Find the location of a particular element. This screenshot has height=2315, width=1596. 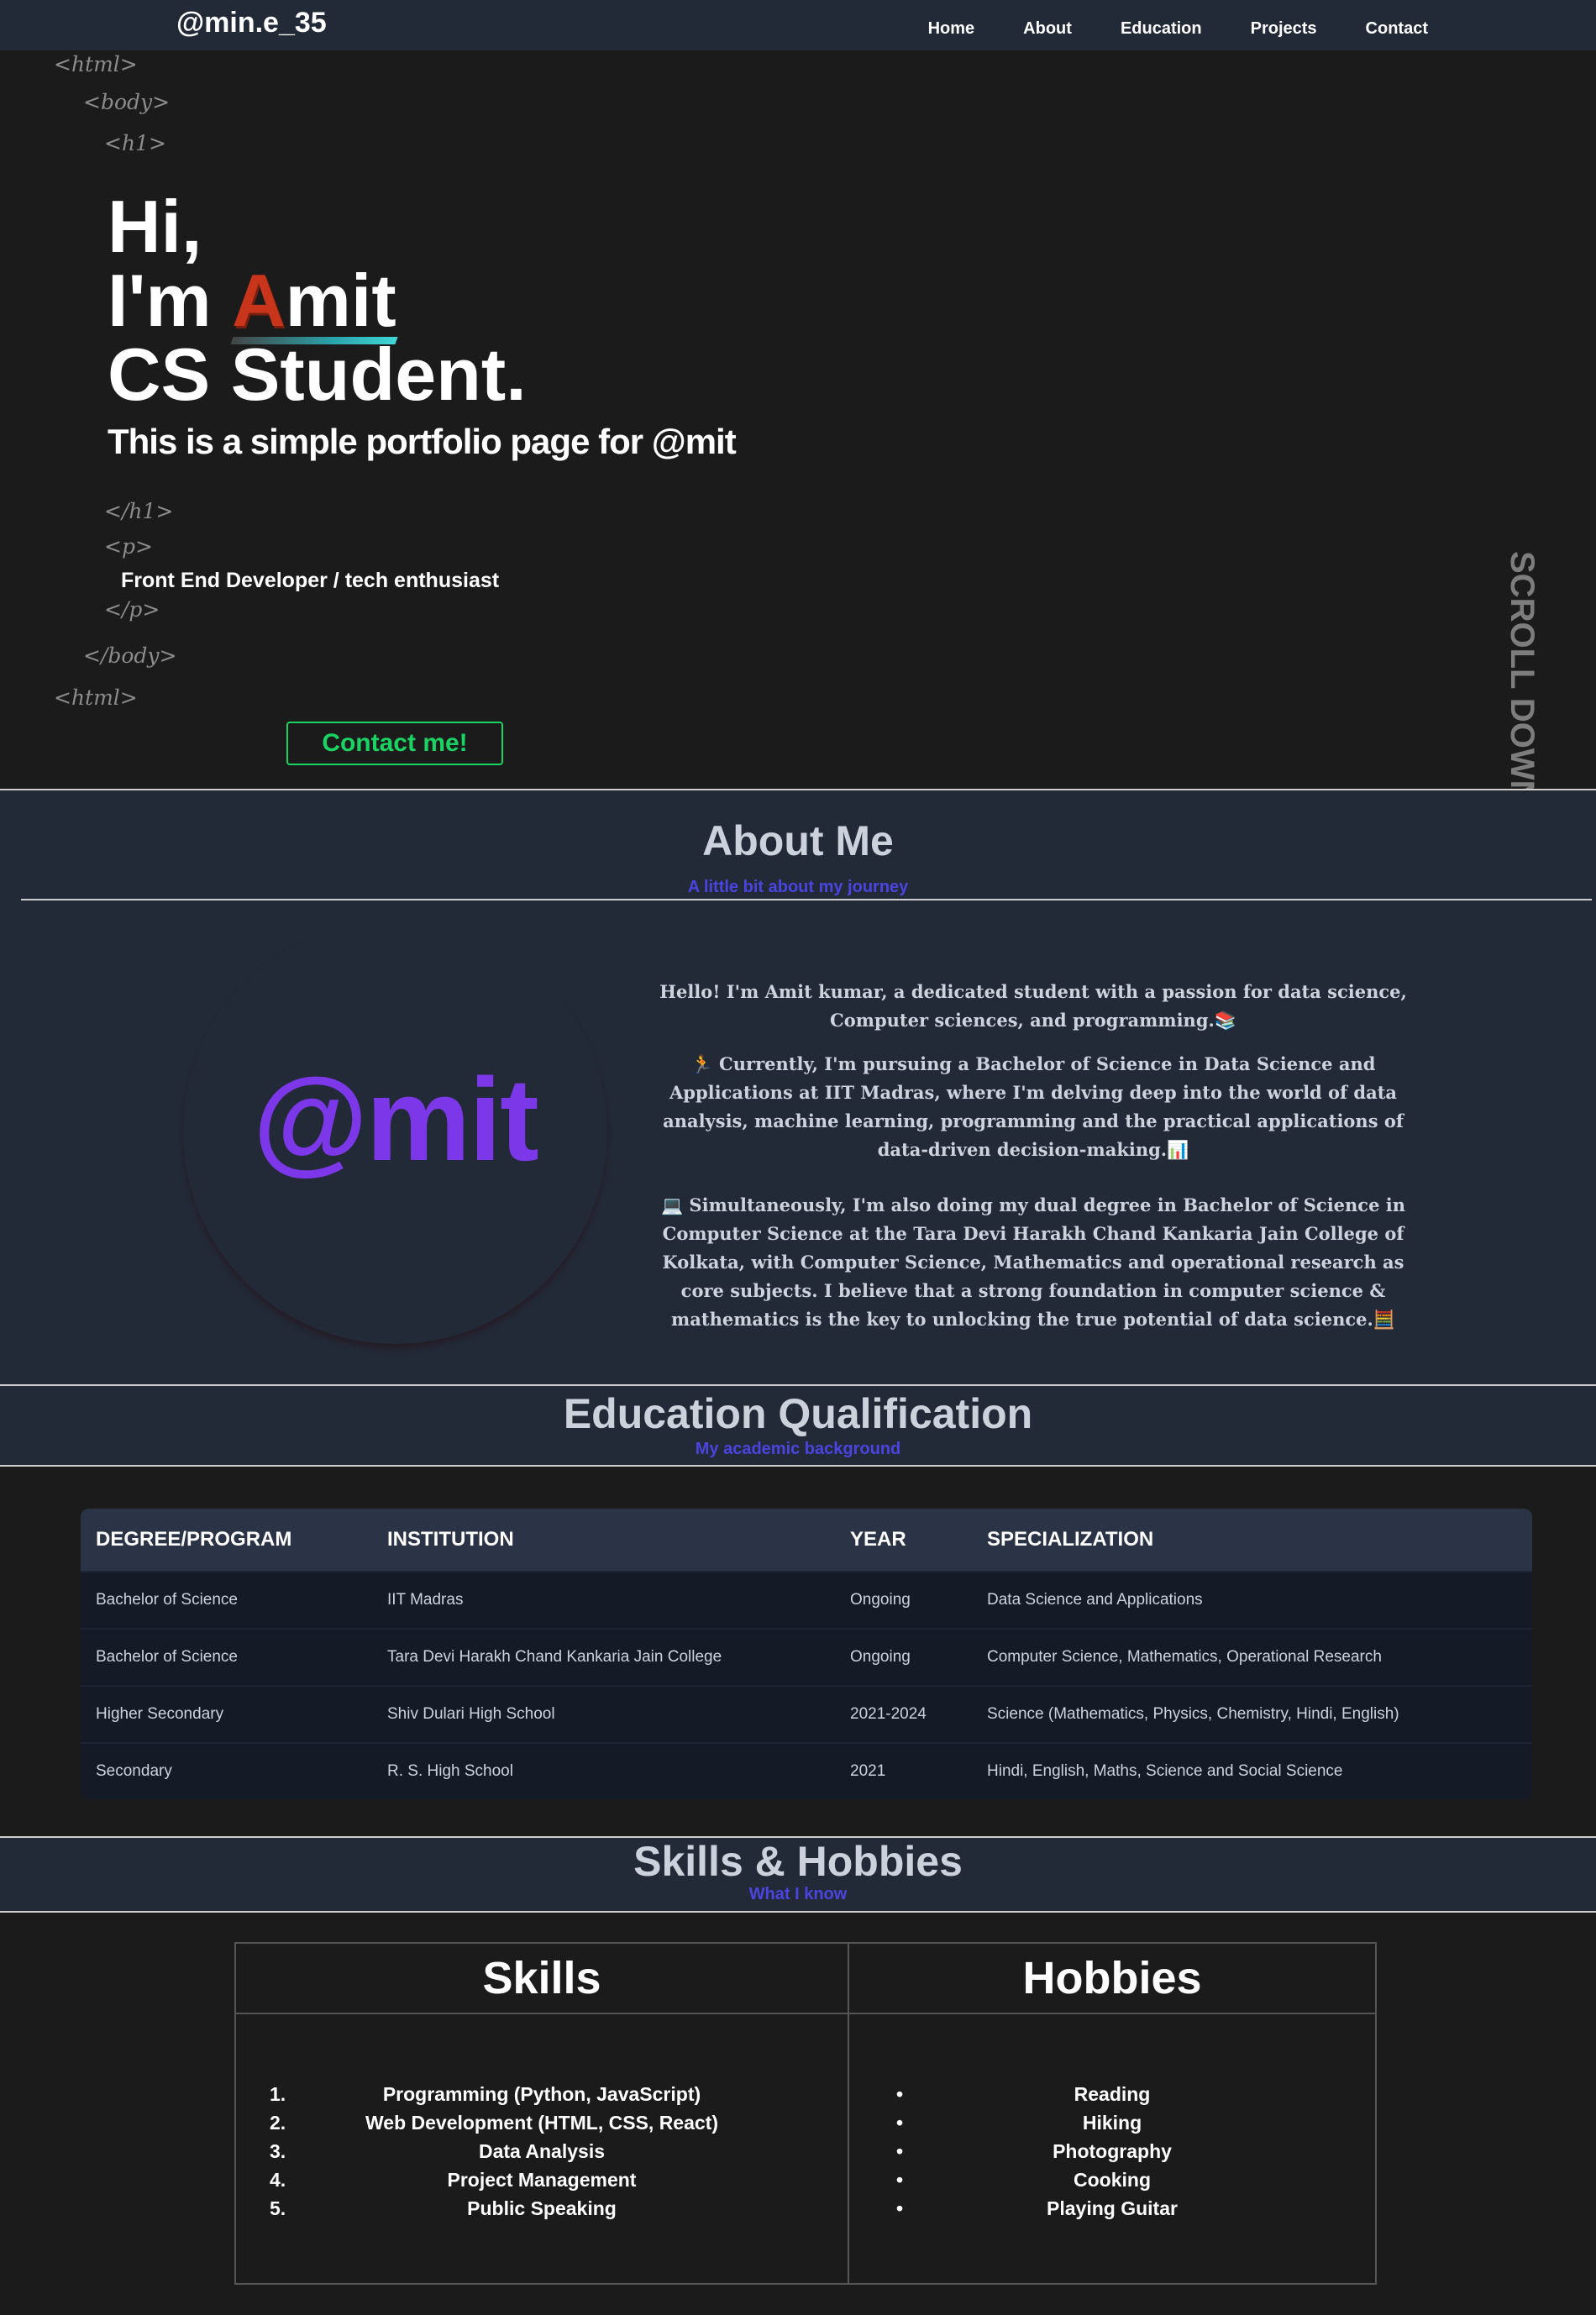

hero-name-line: I'm Amit is located at coordinates (253, 304).